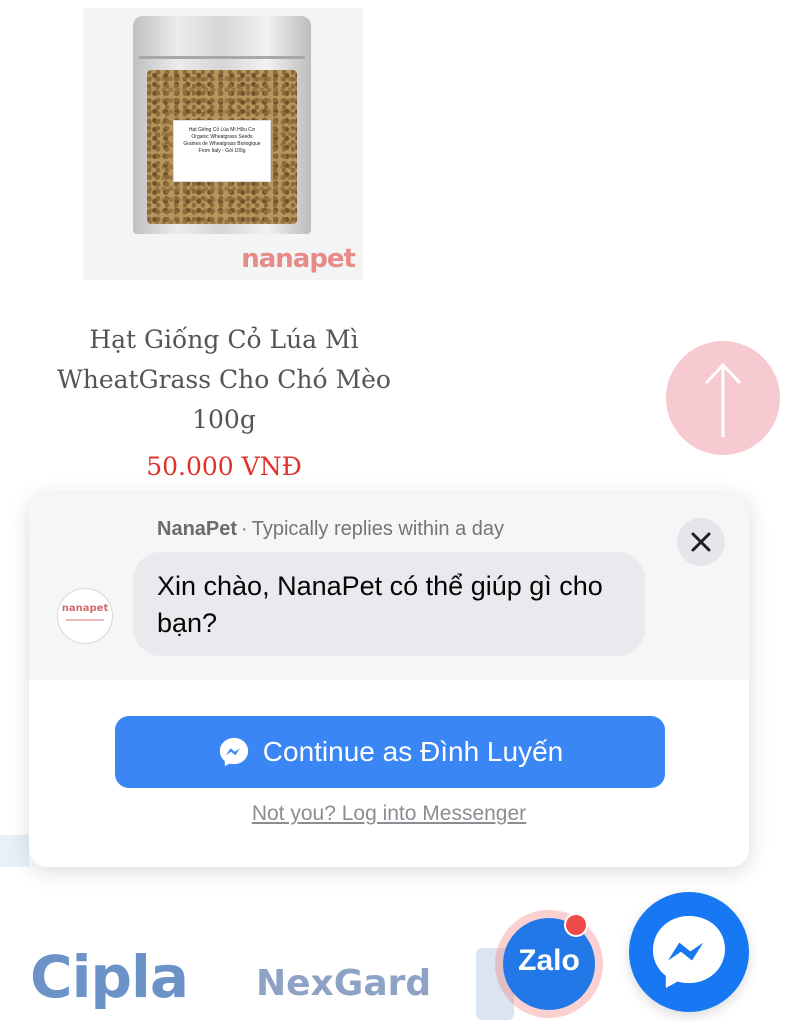  I want to click on close-button, so click(701, 542).